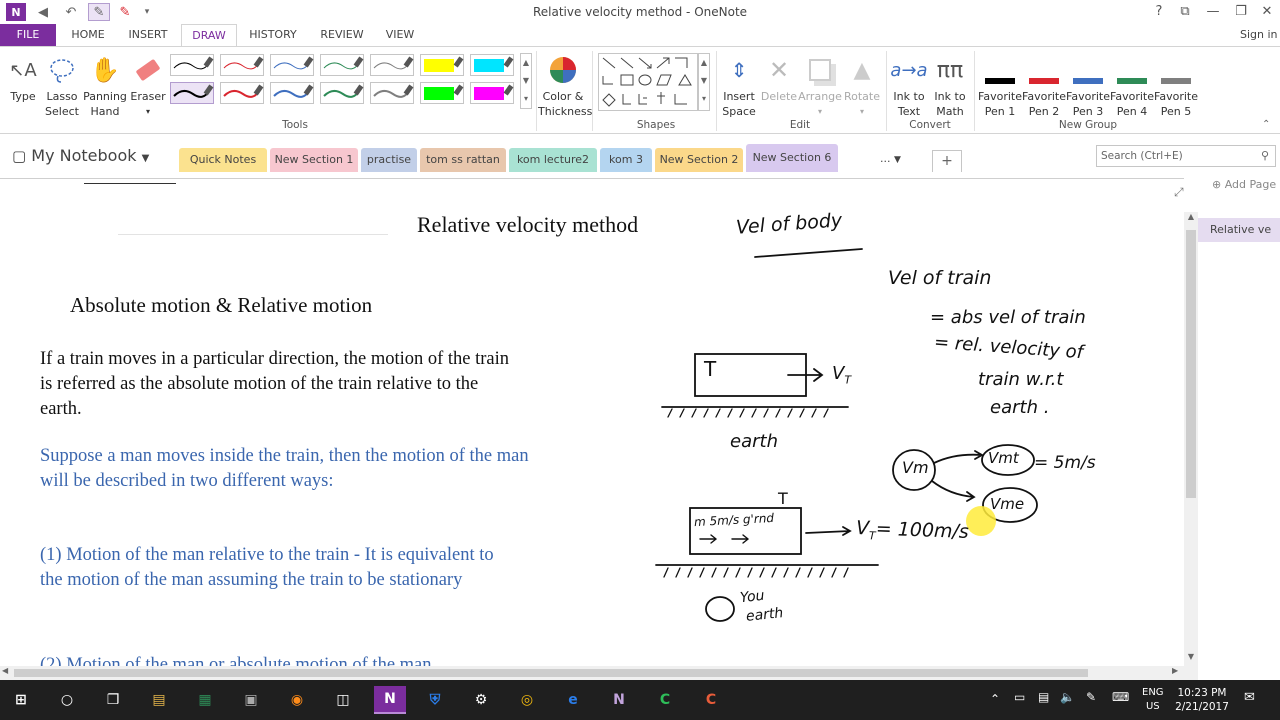 This screenshot has height=720, width=1280. Describe the element at coordinates (80, 155) in the screenshot. I see `notebook-selector: ▢ My Notebook ▼` at that location.